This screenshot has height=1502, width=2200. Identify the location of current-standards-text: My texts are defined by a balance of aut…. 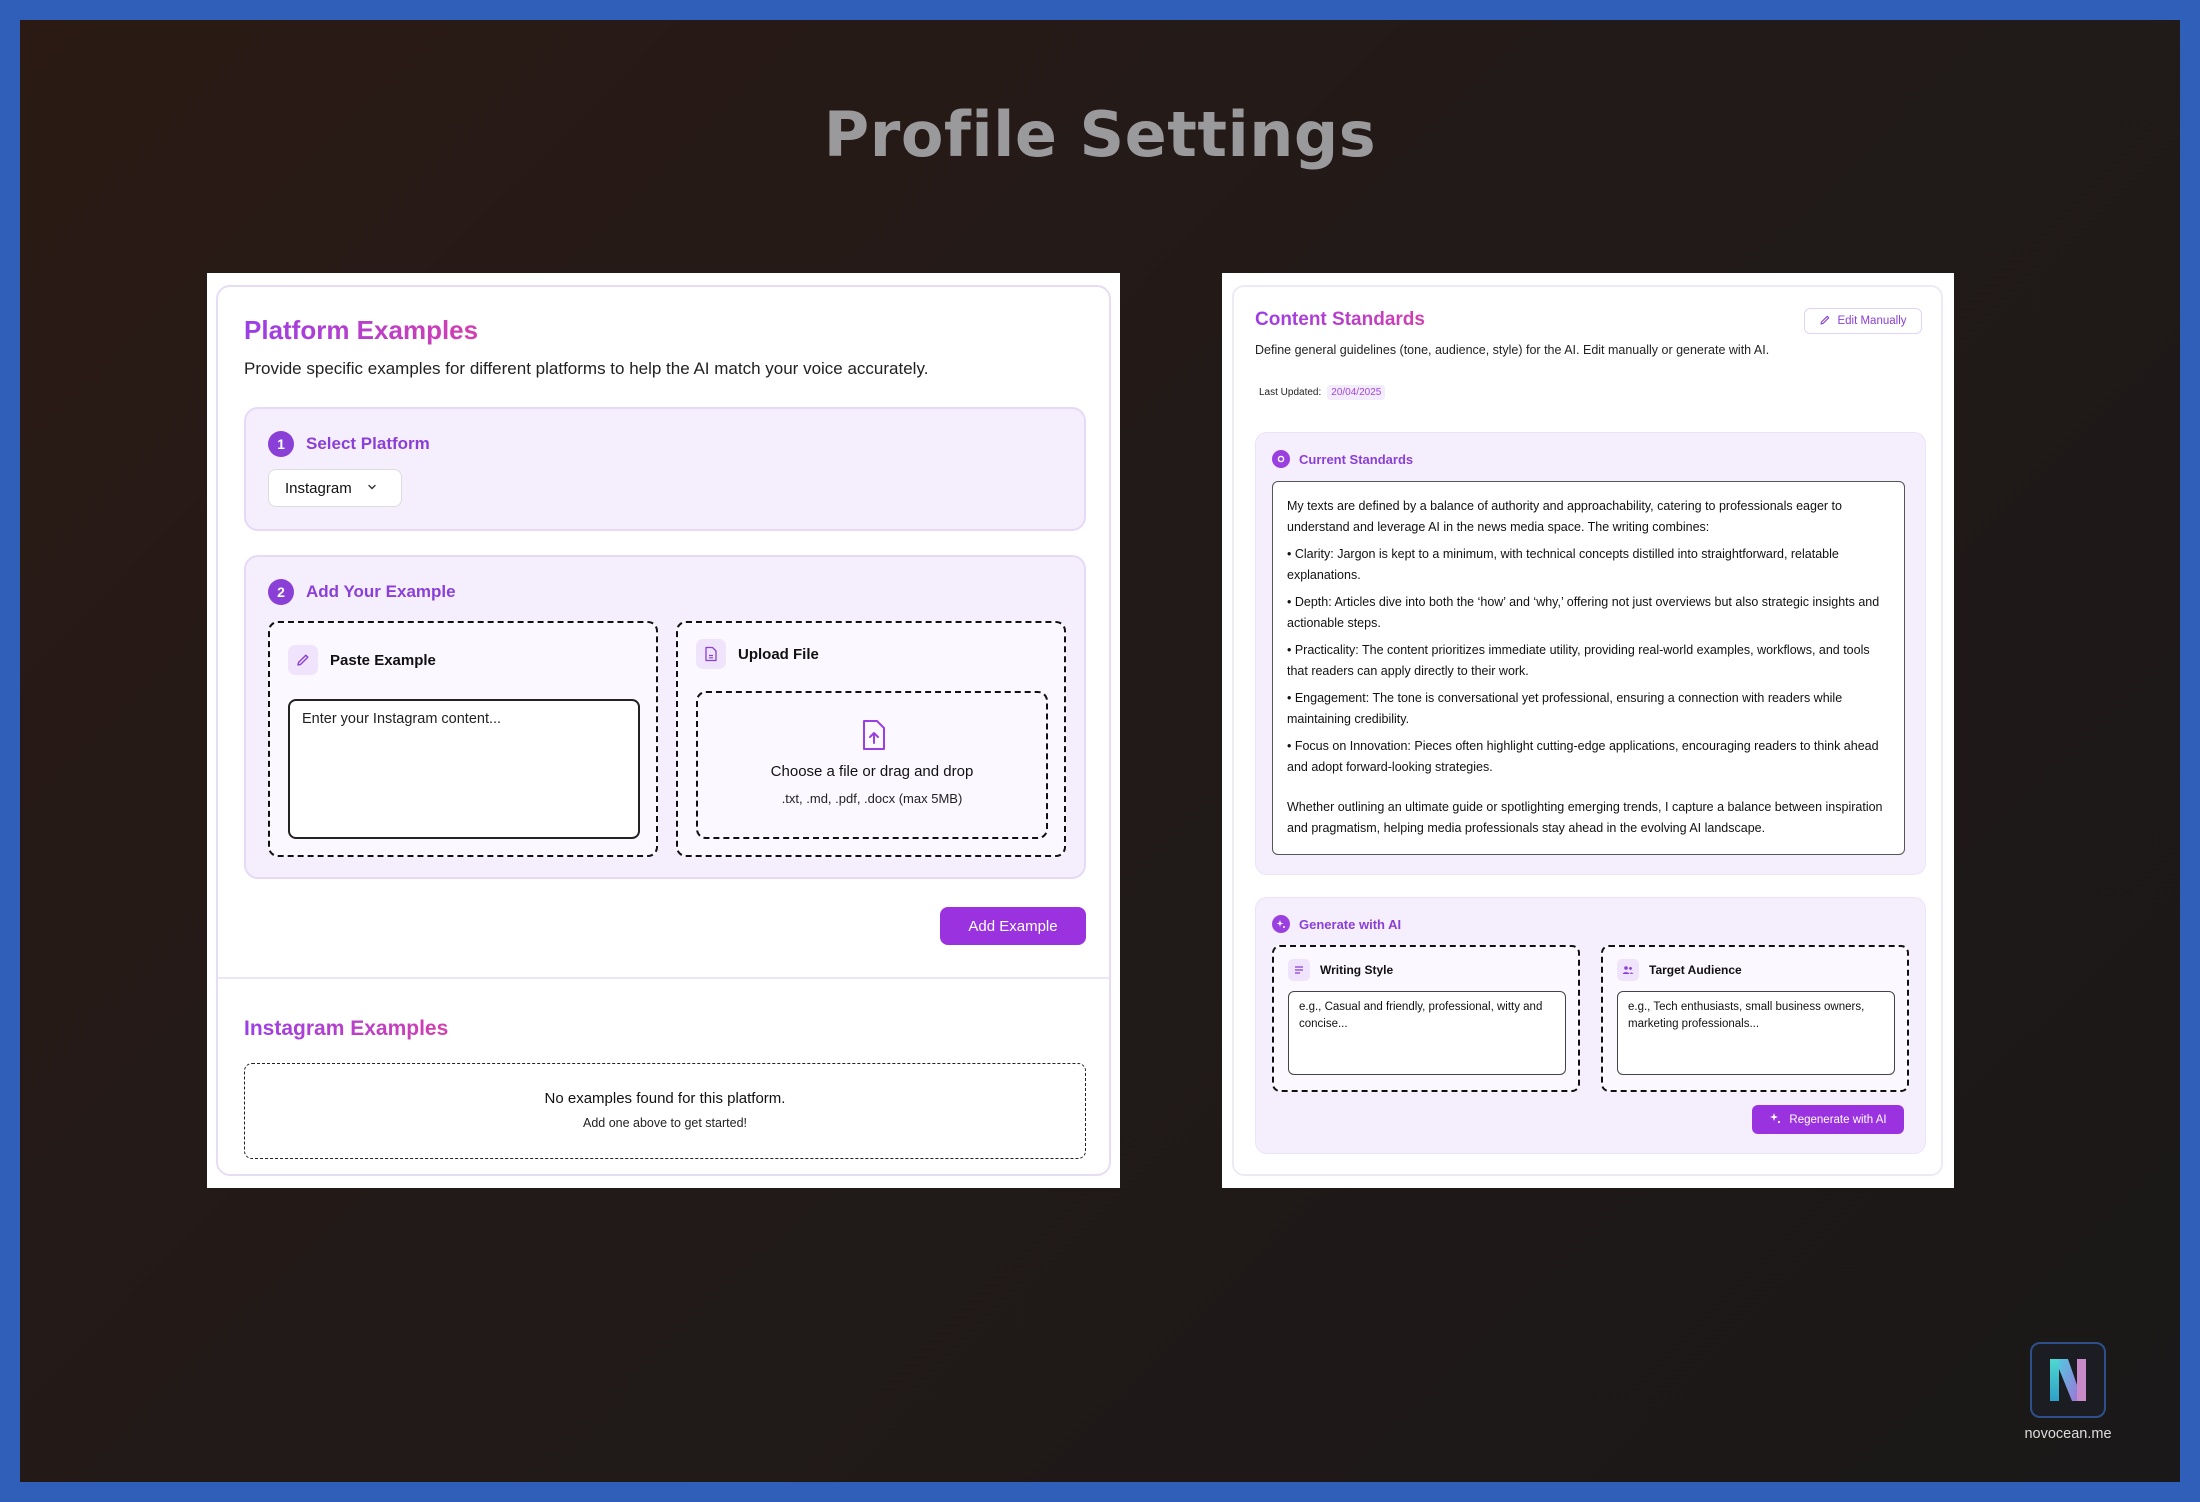
(1588, 668).